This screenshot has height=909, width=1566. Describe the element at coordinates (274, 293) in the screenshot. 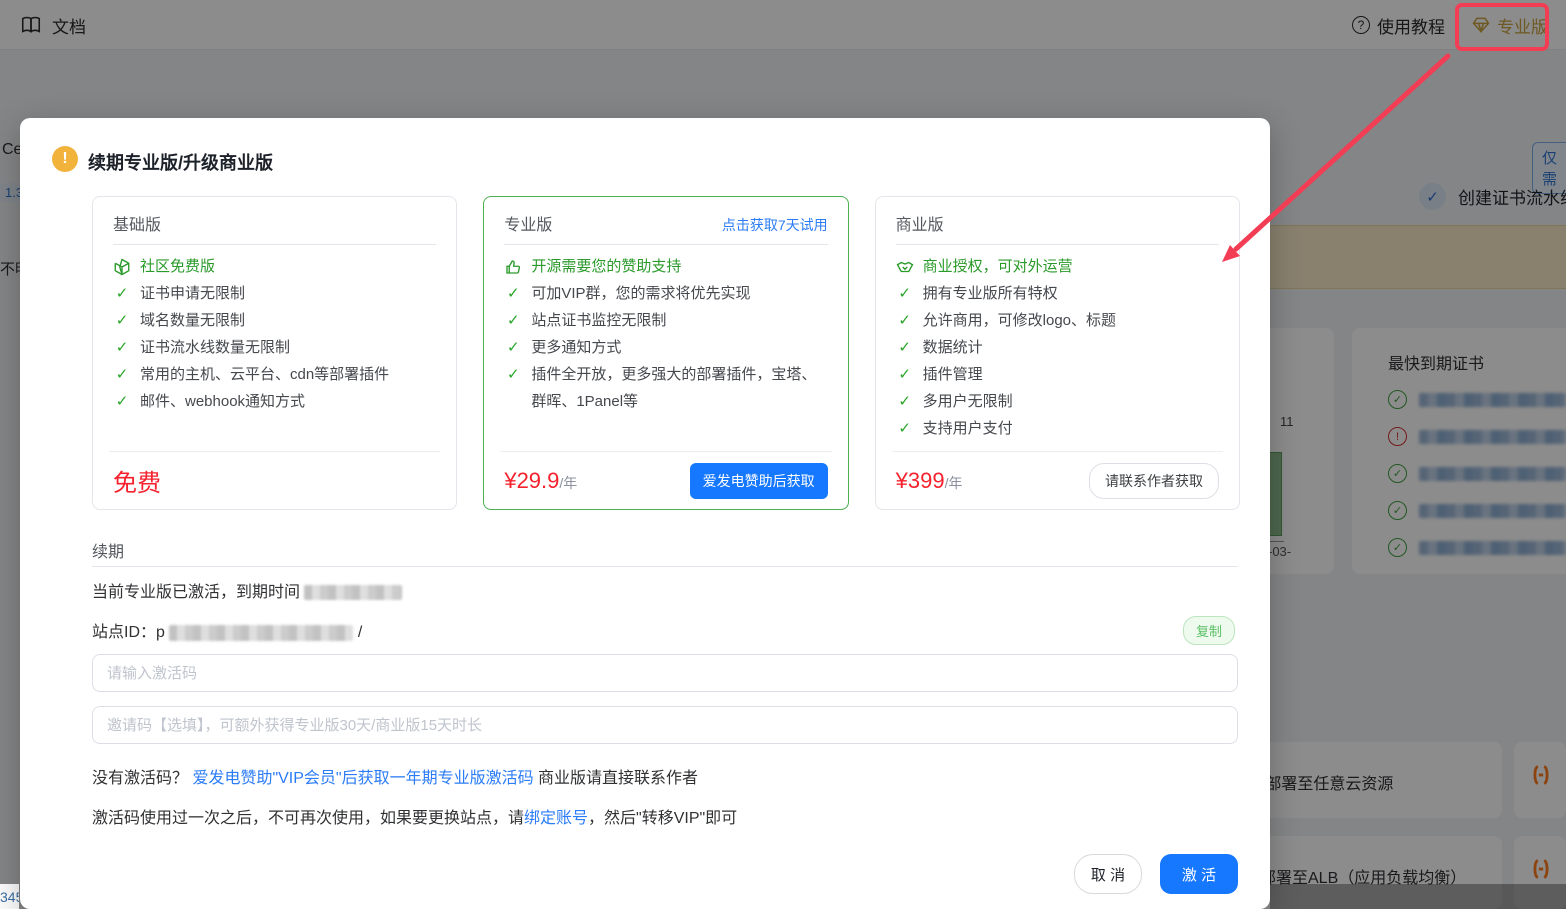

I see `feature-item: ✓ 证书申请无限制` at that location.